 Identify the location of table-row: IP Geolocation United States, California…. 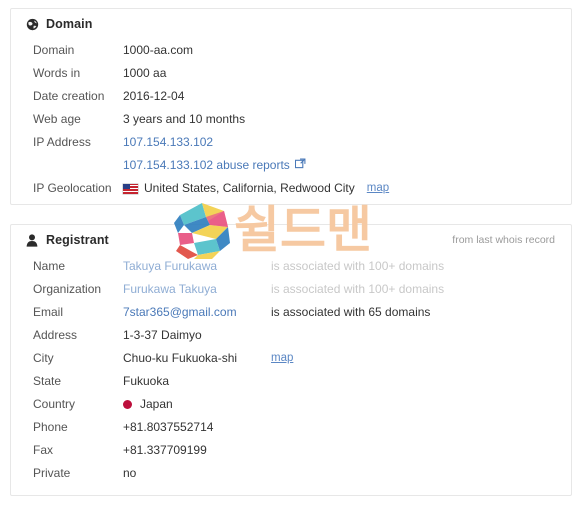
(291, 188).